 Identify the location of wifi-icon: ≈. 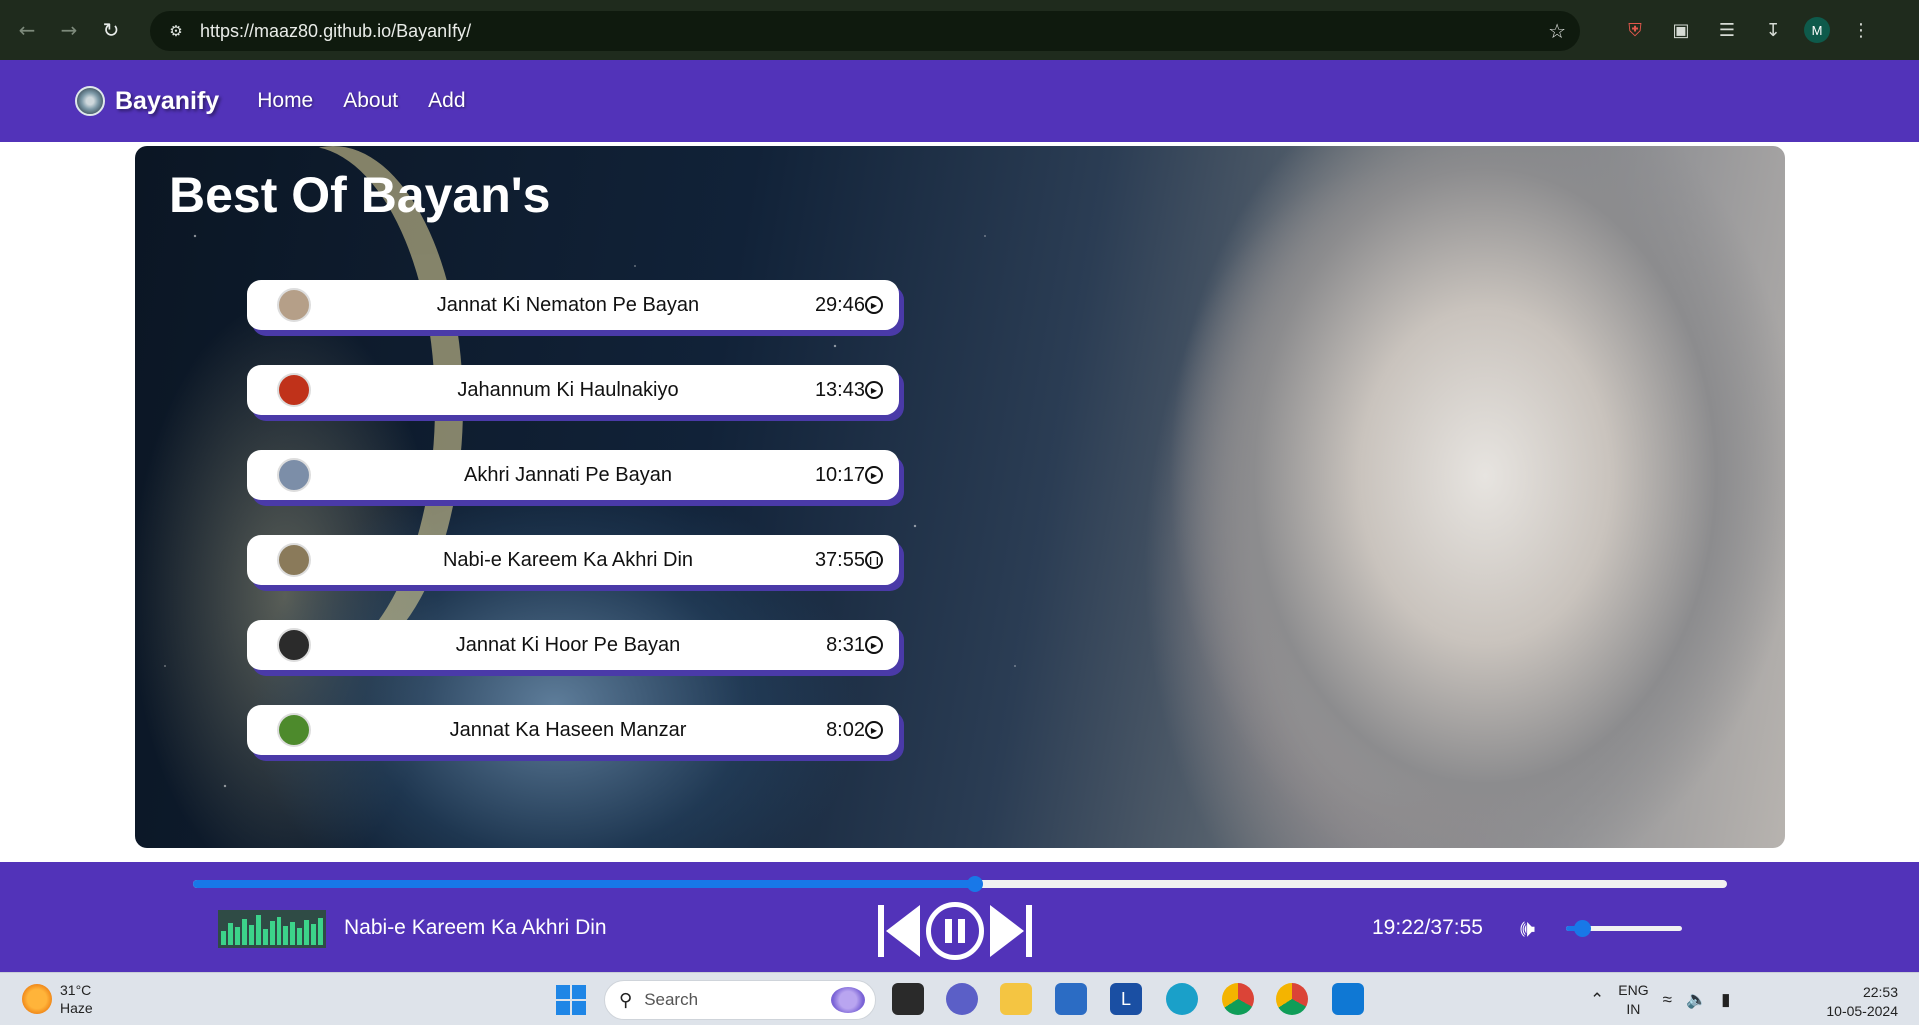
(1667, 1000).